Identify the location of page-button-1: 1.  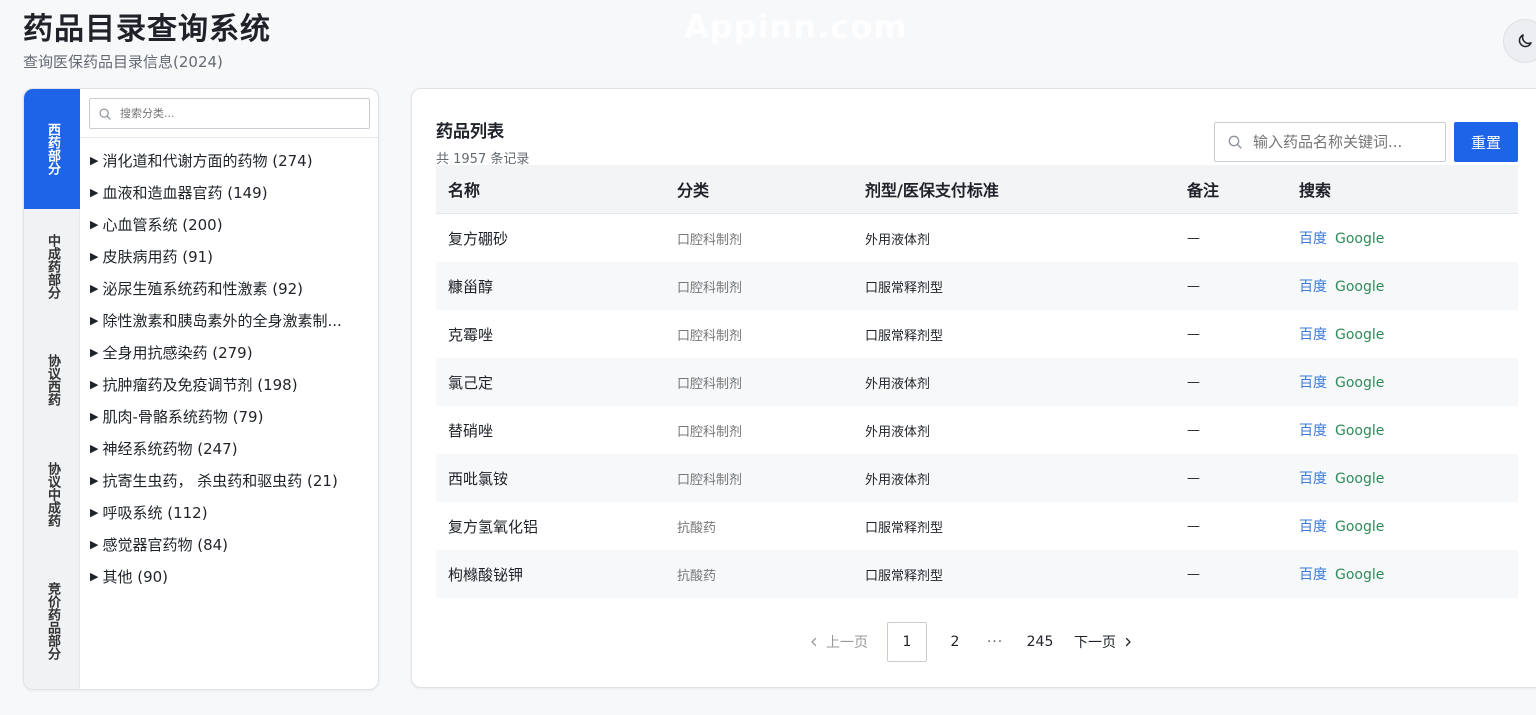
(907, 642).